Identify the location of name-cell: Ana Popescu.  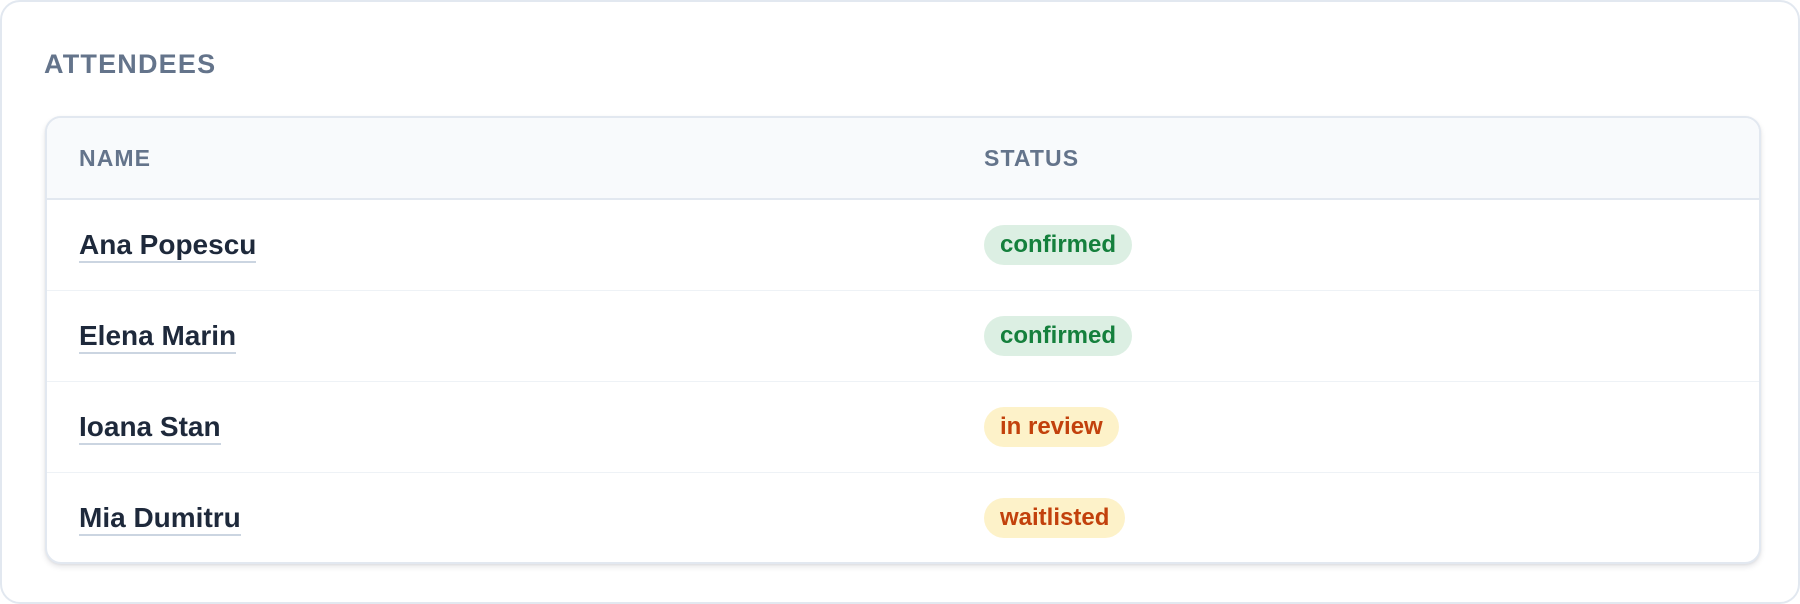
(499, 244).